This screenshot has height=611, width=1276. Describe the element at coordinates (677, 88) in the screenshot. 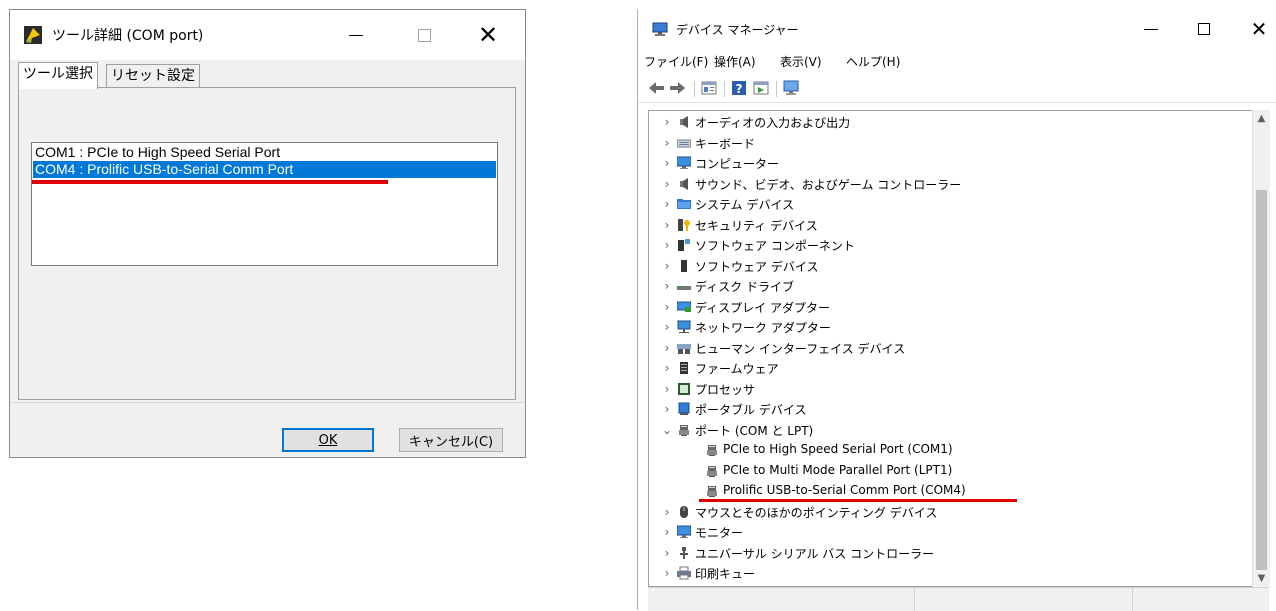

I see `forward-button` at that location.